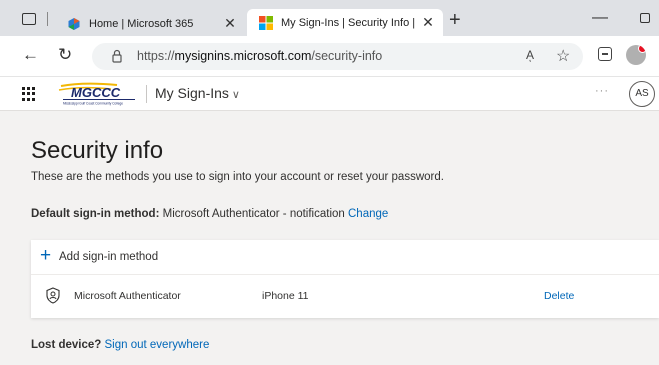 This screenshot has width=659, height=365. Describe the element at coordinates (141, 23) in the screenshot. I see `tab-title: Home | Microsoft 365` at that location.